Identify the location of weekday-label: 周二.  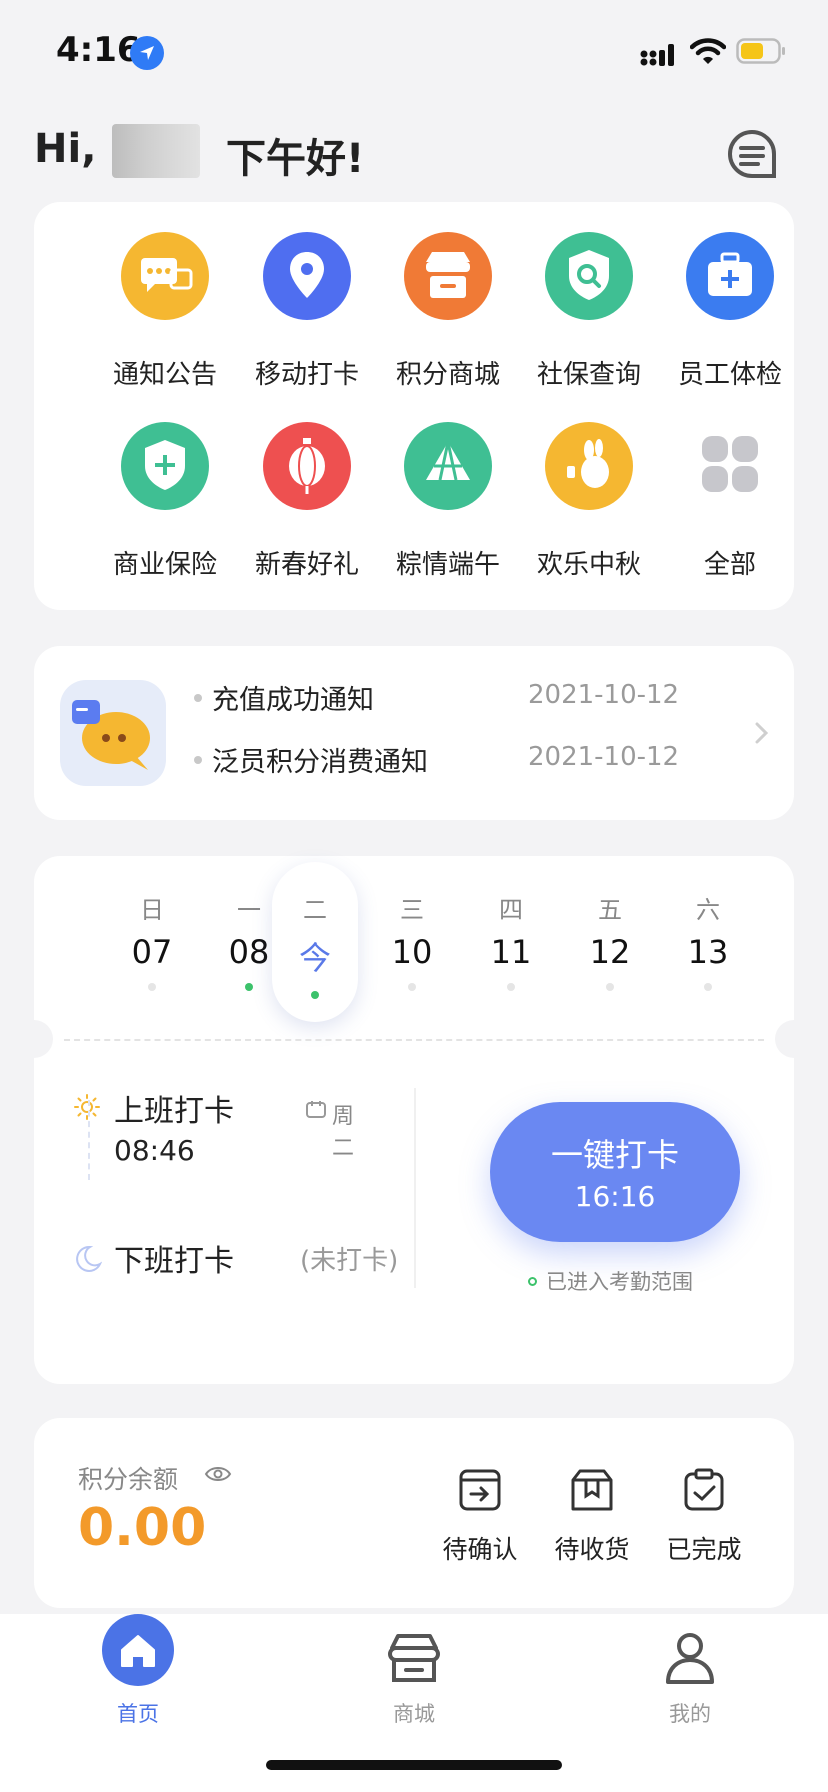
(343, 1132).